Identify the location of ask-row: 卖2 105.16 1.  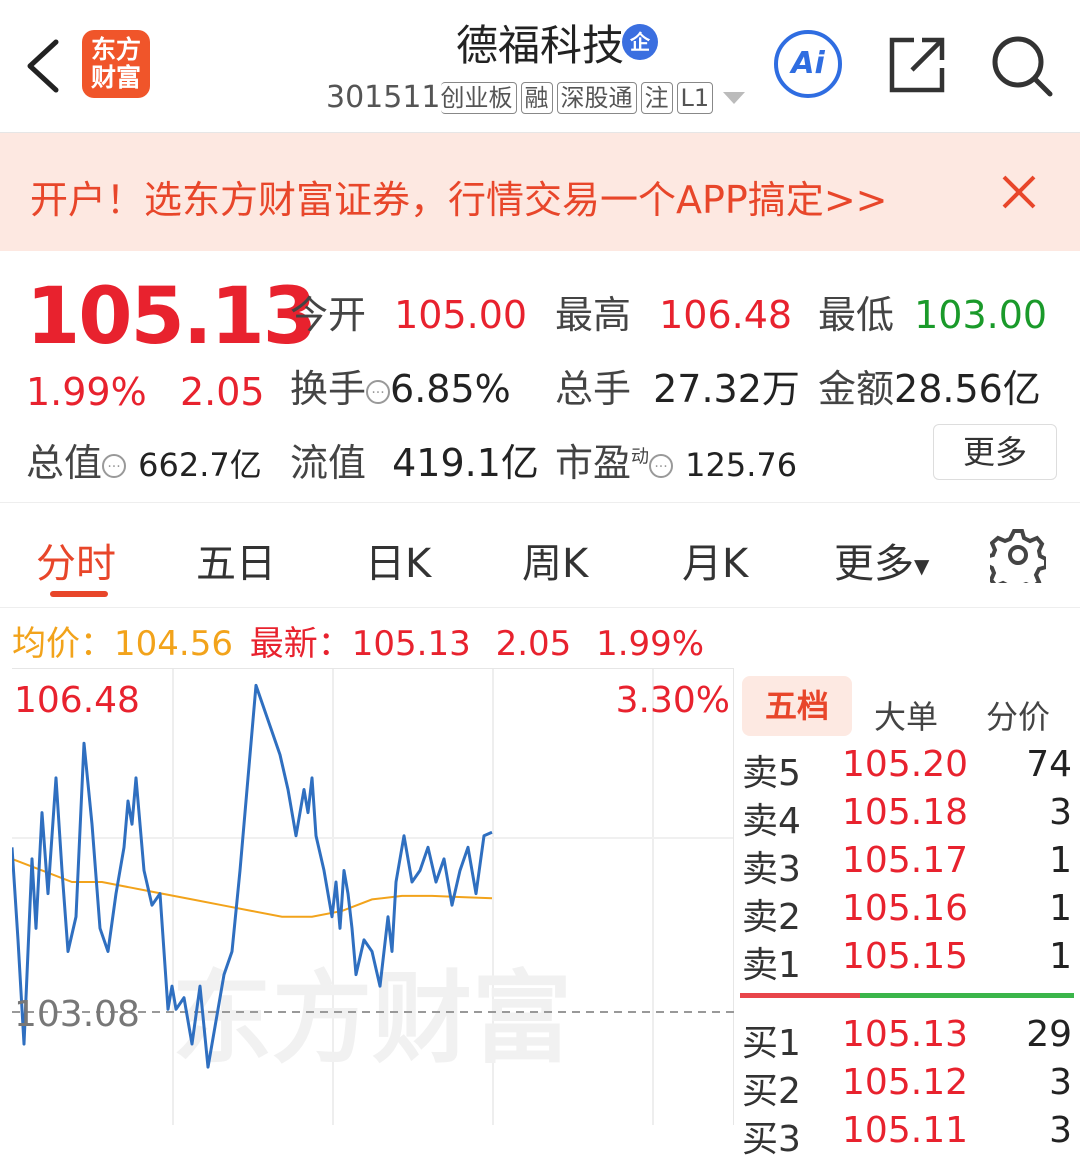
(908, 913).